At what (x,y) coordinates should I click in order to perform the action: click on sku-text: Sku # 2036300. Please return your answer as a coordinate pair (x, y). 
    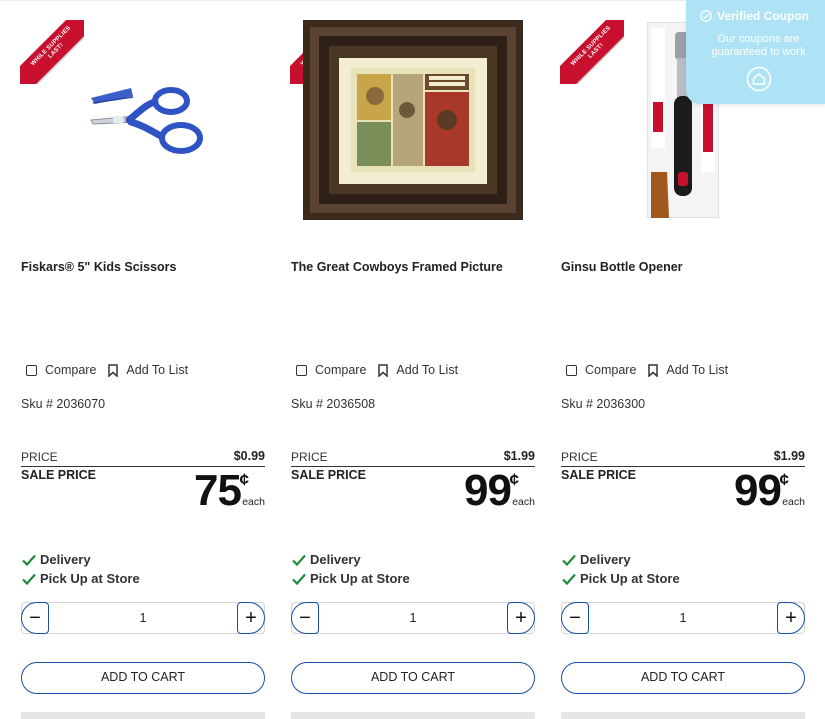
    Looking at the image, I should click on (603, 404).